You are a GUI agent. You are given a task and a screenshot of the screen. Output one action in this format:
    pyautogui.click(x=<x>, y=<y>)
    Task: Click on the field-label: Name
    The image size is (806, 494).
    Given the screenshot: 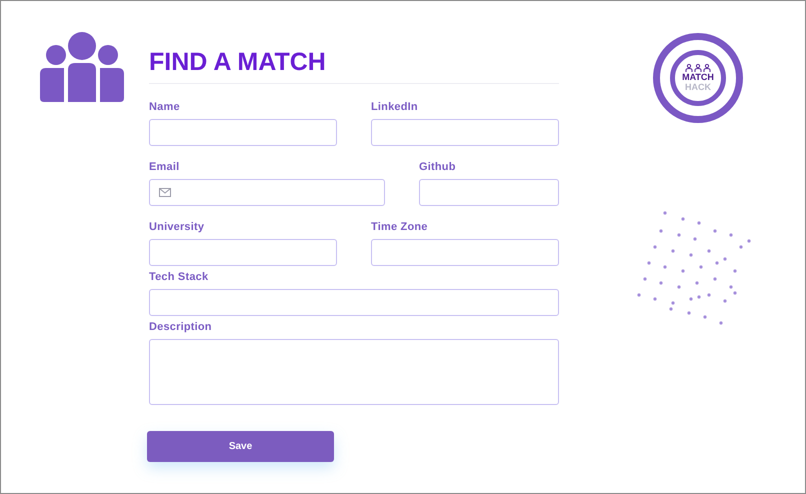 What is the action you would take?
    pyautogui.click(x=165, y=107)
    